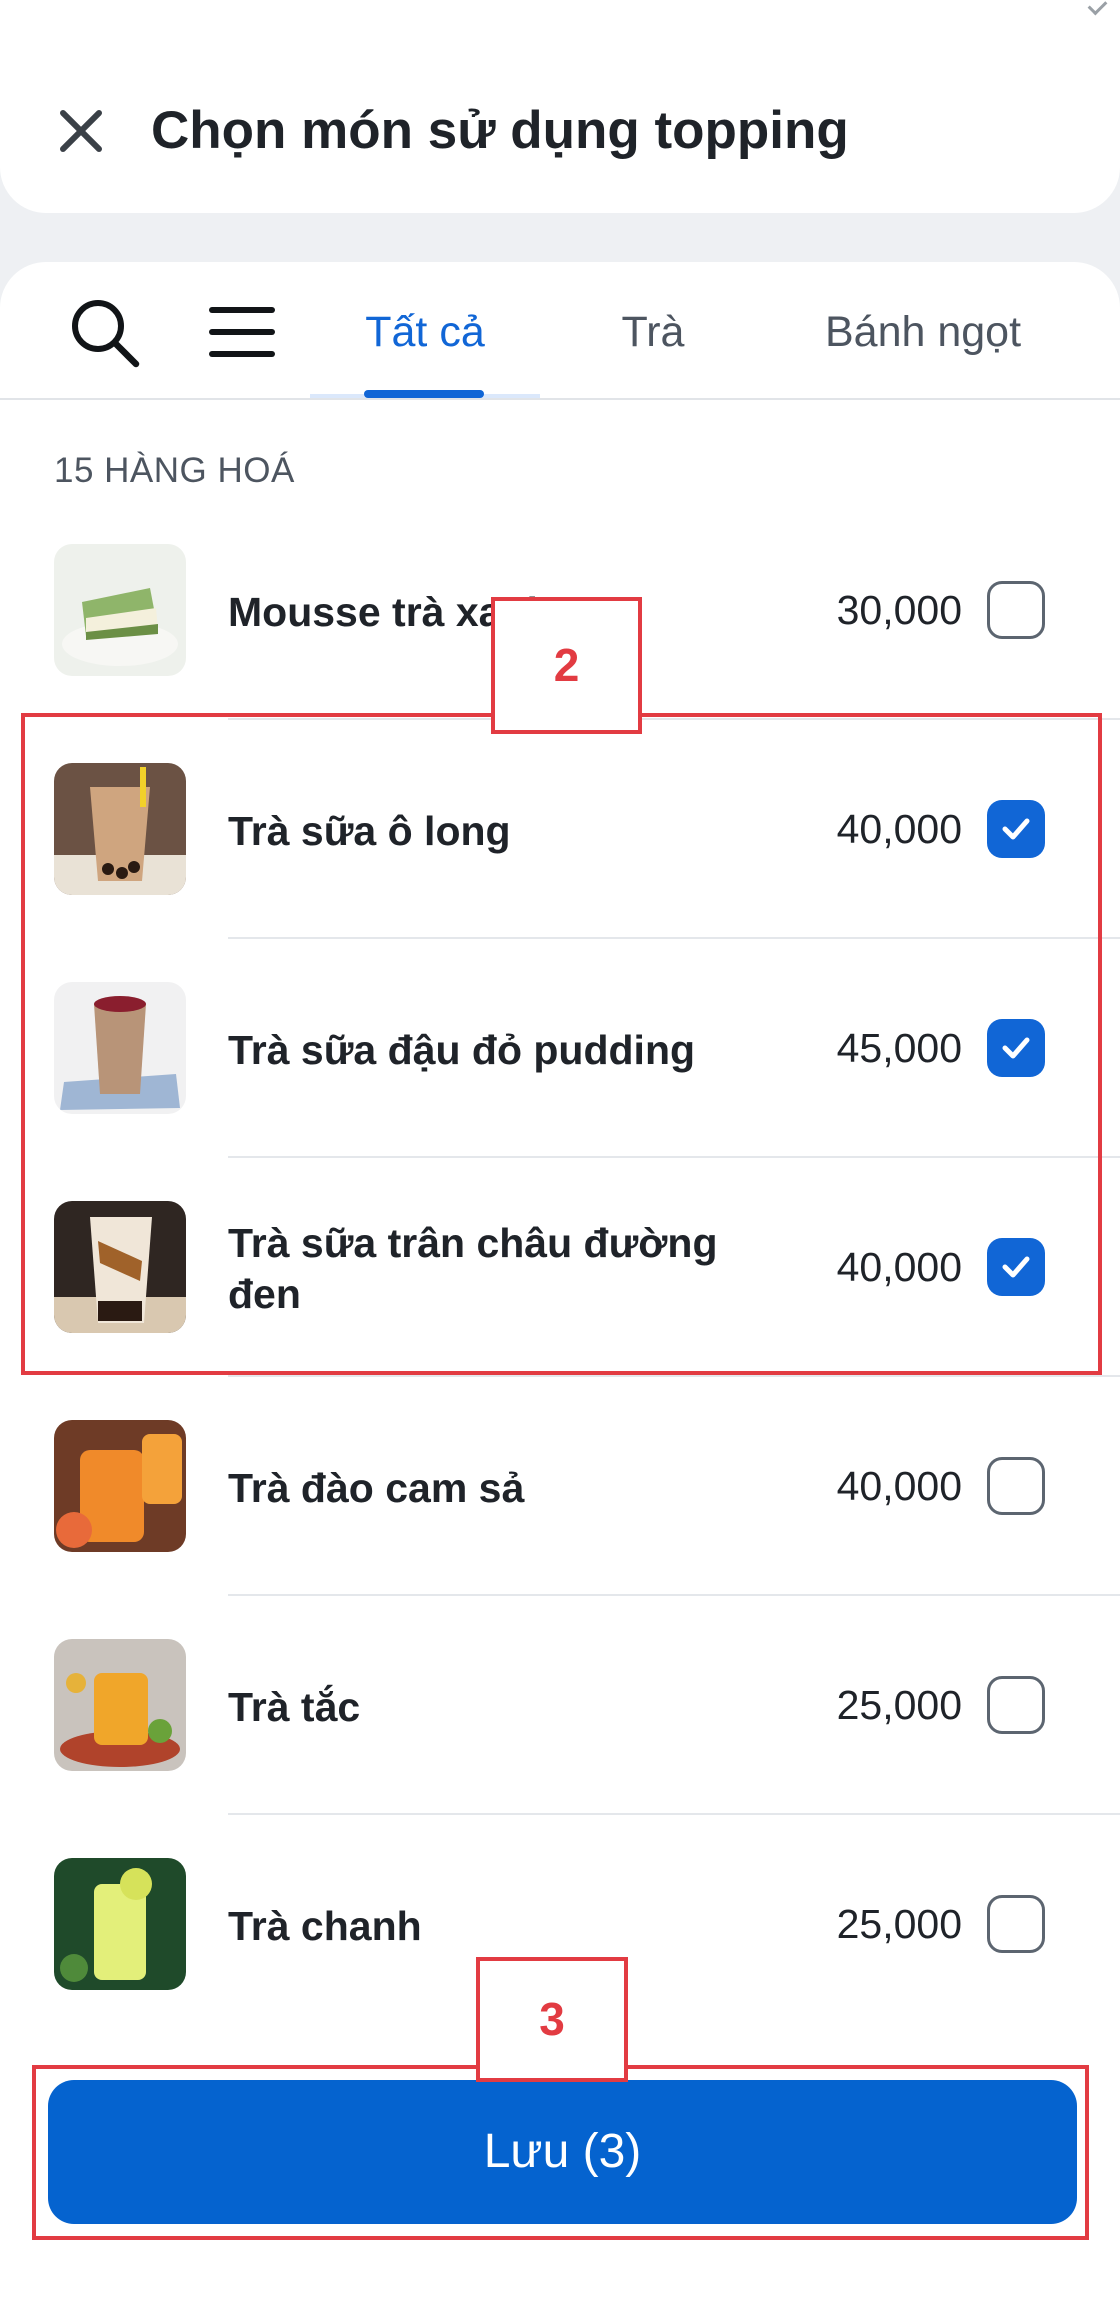  What do you see at coordinates (376, 1488) in the screenshot?
I see `item-name: Trà đào cam sả` at bounding box center [376, 1488].